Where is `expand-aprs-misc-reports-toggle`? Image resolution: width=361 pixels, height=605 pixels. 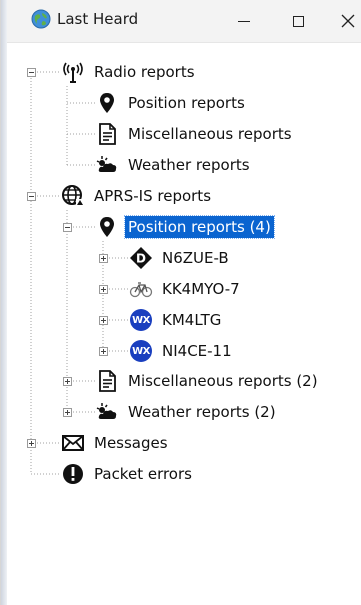 expand-aprs-misc-reports-toggle is located at coordinates (67, 381).